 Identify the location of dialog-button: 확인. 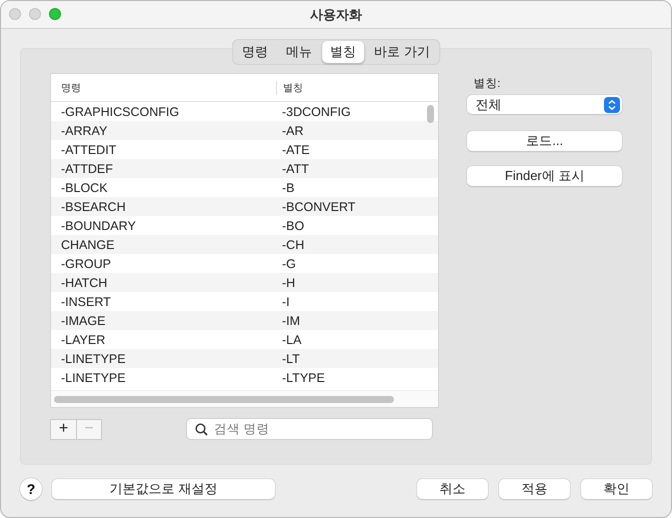
(616, 489).